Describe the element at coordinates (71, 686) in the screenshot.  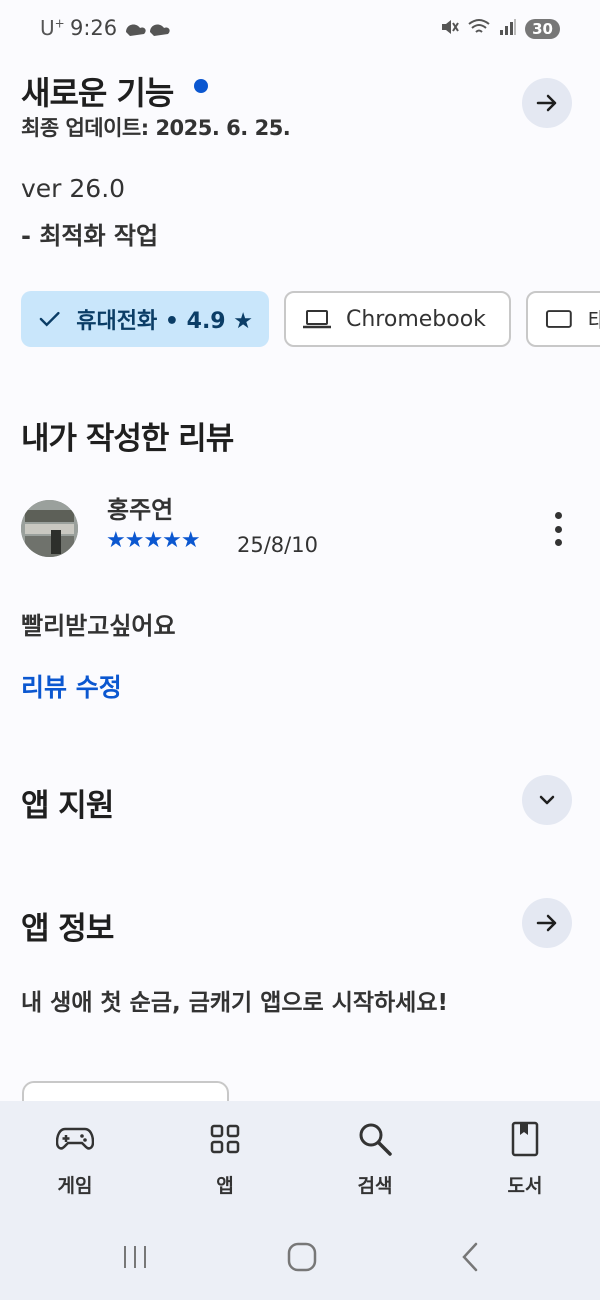
I see `edit-review-link: 리뷰 수정` at that location.